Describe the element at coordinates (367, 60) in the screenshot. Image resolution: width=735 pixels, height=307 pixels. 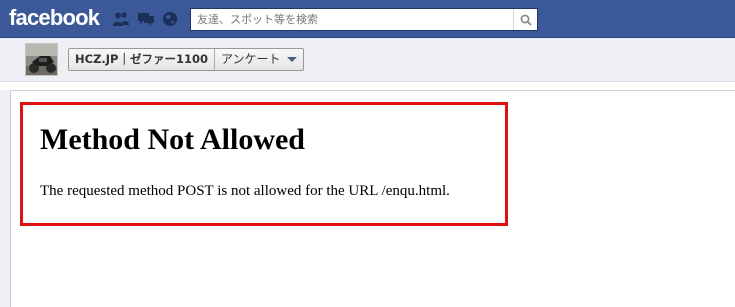
I see `page-header: HCZ.JP｜ゼファー1100 アンケート` at that location.